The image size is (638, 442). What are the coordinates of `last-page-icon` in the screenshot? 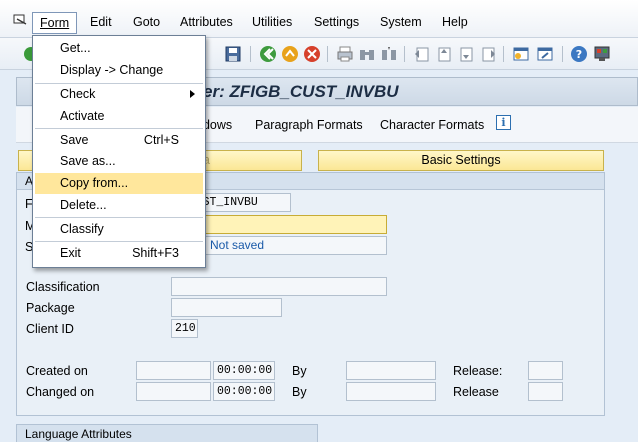 It's located at (488, 54).